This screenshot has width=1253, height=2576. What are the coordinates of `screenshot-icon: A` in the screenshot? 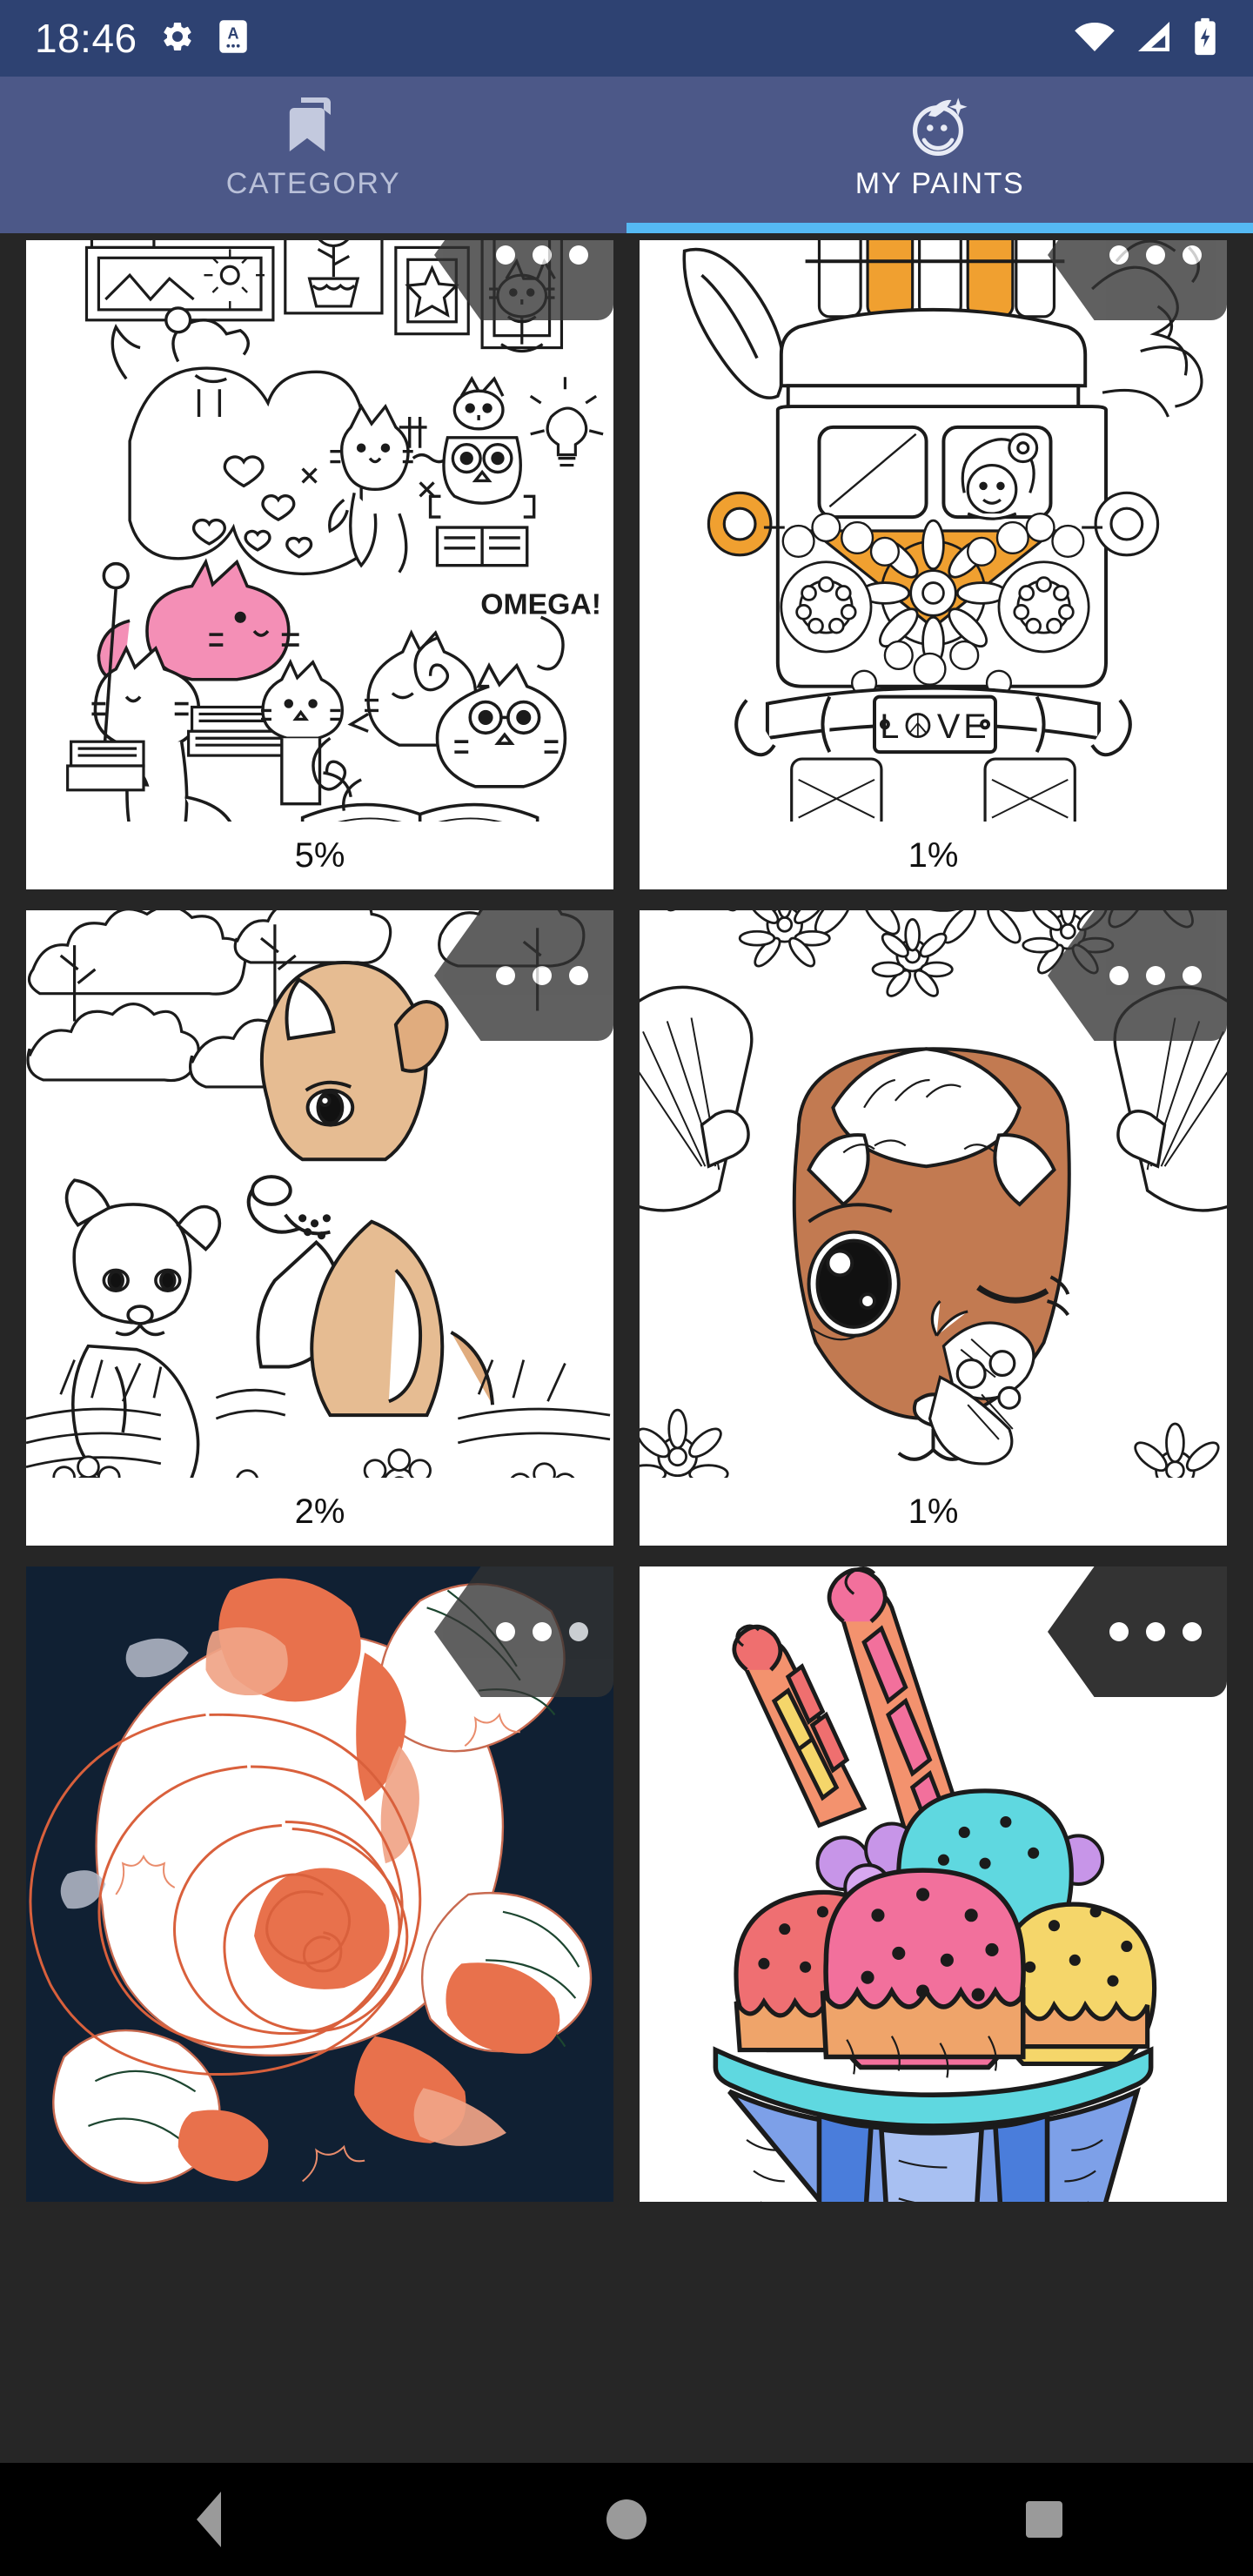 It's located at (234, 38).